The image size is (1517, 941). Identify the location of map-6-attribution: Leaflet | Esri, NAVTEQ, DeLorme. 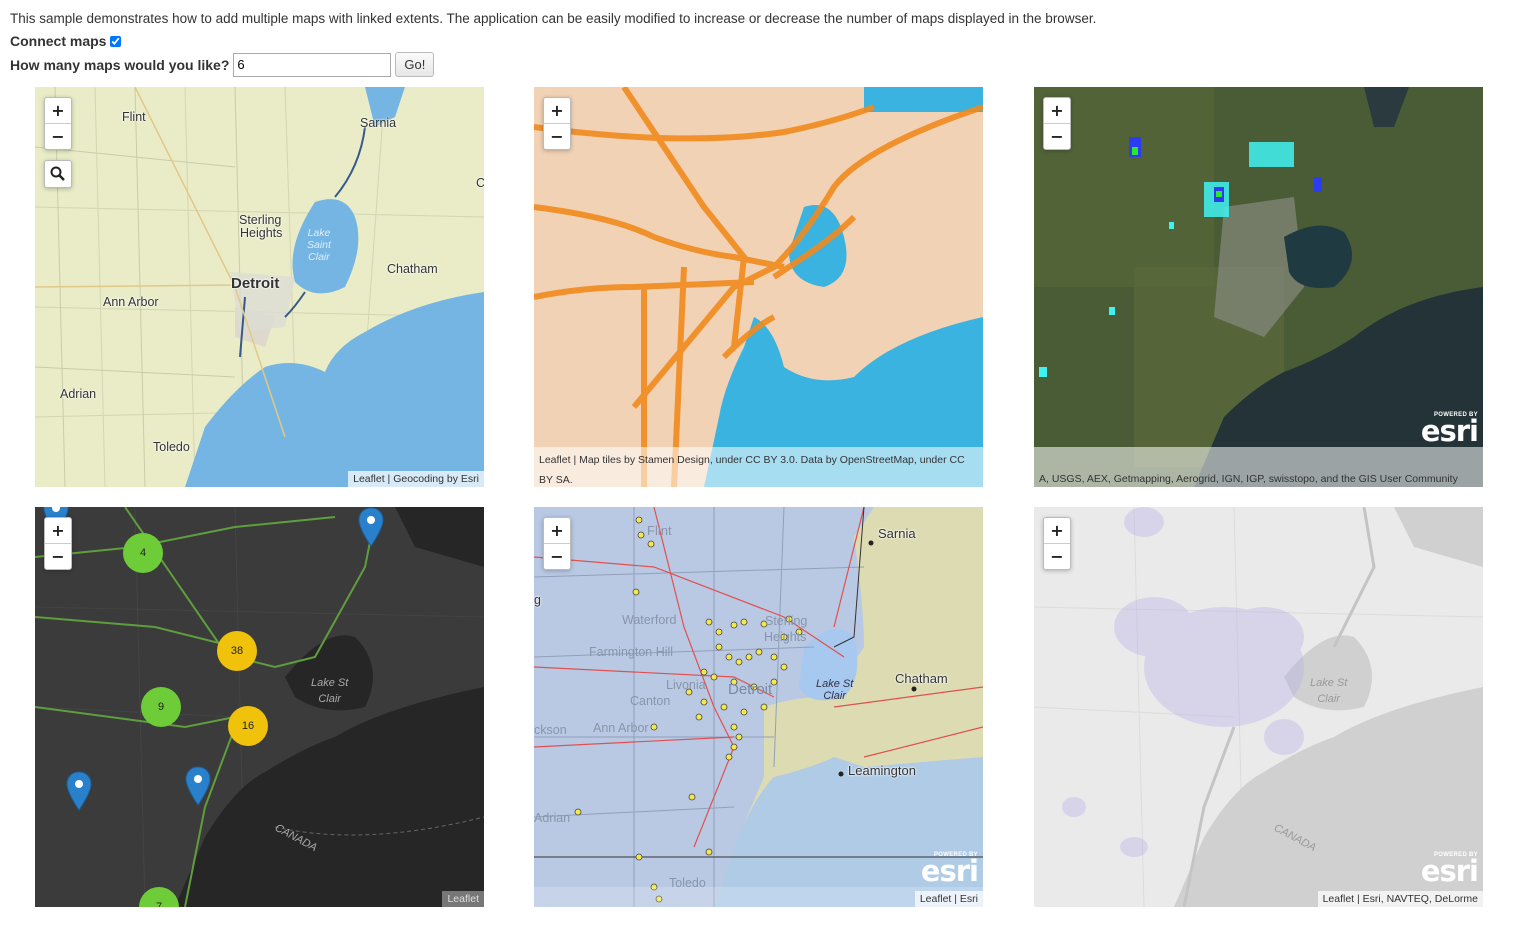
(1400, 899).